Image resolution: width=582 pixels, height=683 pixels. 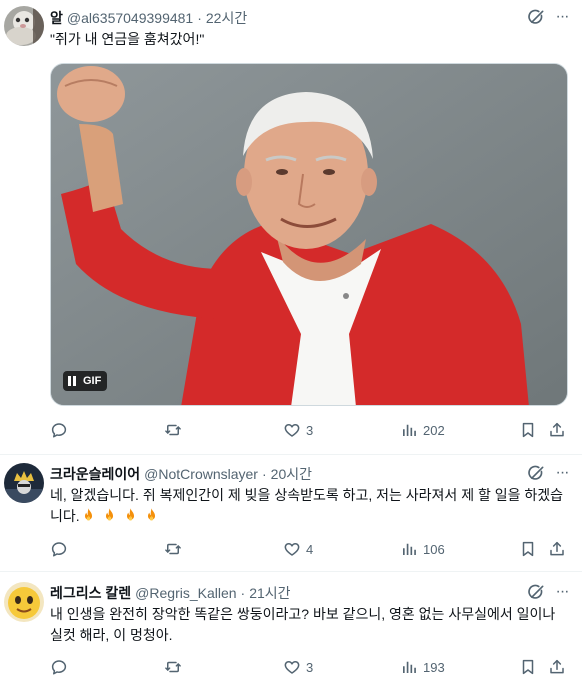 What do you see at coordinates (56, 18) in the screenshot?
I see `display-name: 알` at bounding box center [56, 18].